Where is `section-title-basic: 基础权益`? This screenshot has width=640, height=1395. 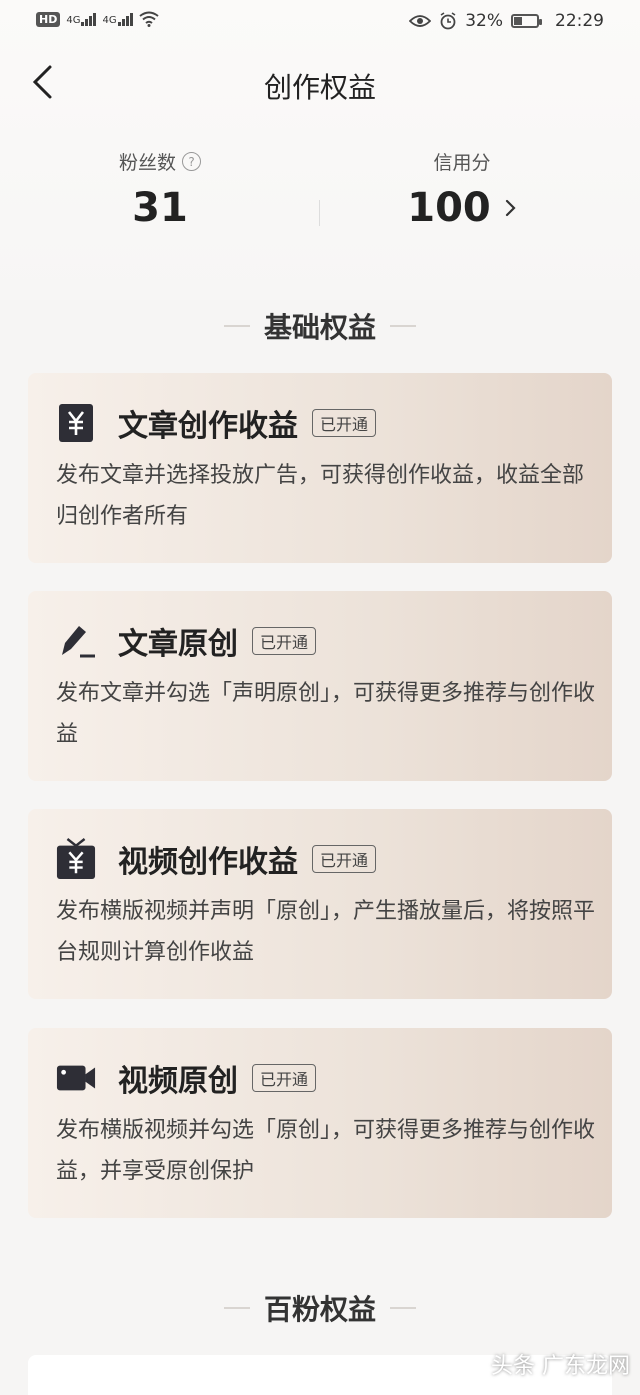 section-title-basic: 基础权益 is located at coordinates (320, 326).